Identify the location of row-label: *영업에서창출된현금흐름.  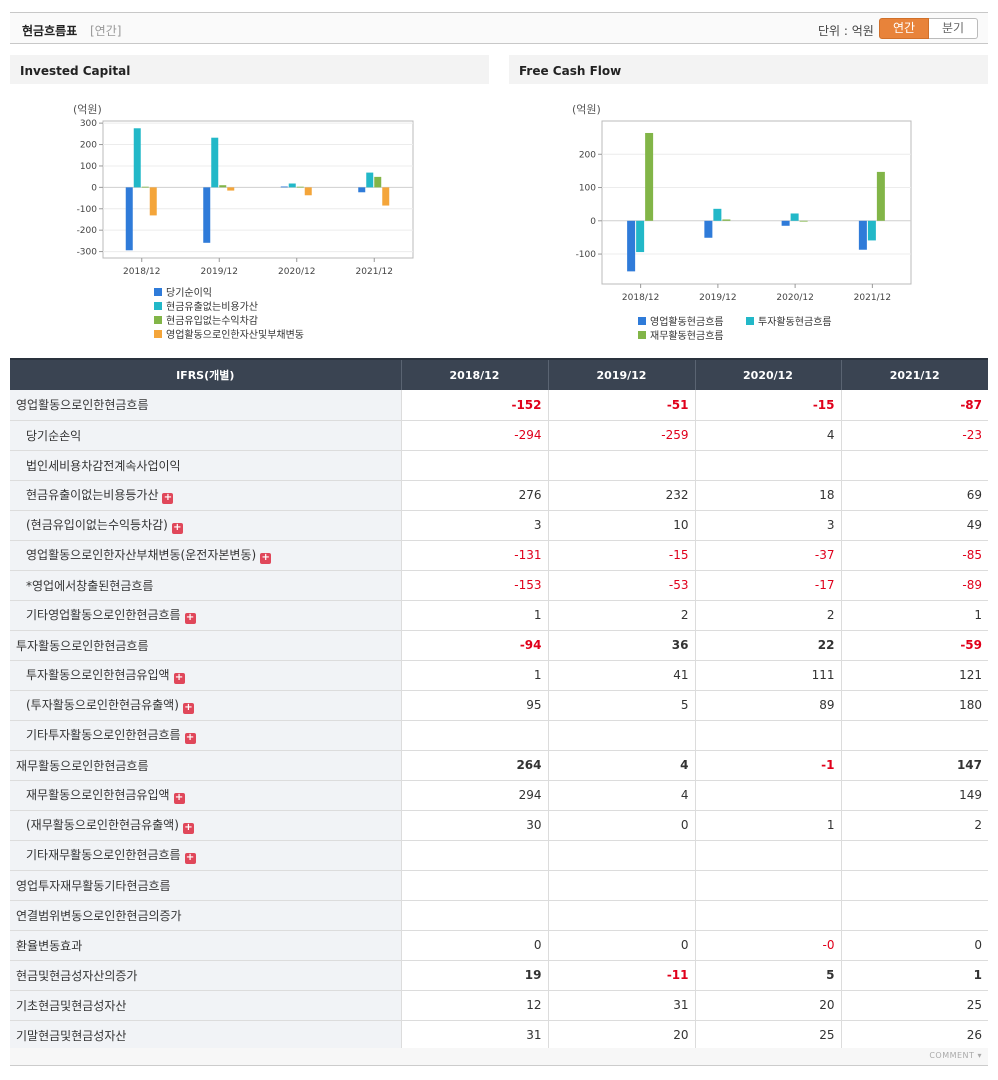
(206, 585).